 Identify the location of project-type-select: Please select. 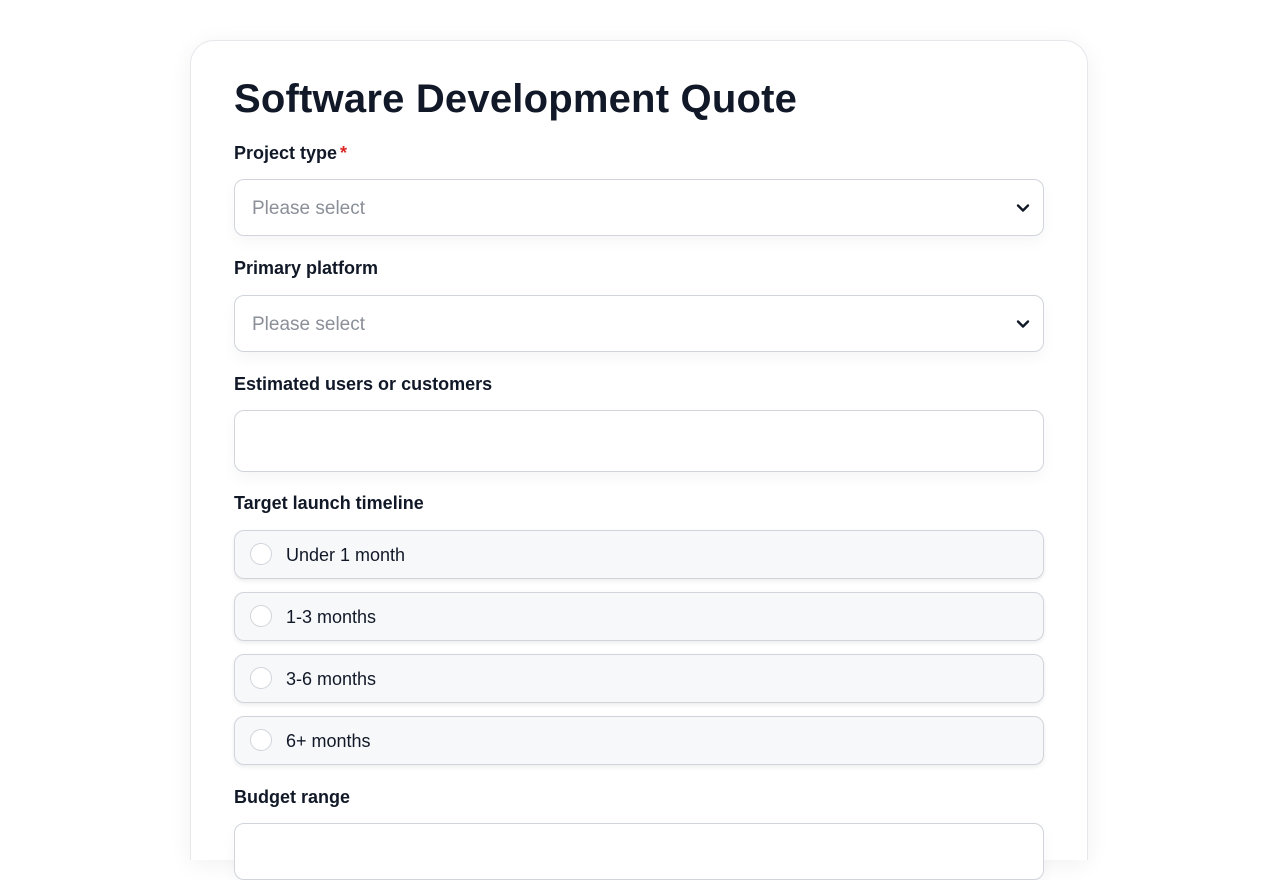
(639, 207).